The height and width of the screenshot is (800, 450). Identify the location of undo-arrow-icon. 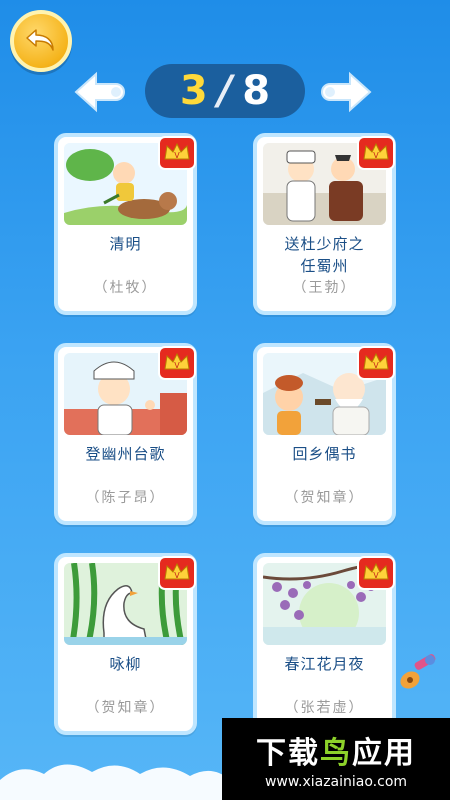
(40, 40).